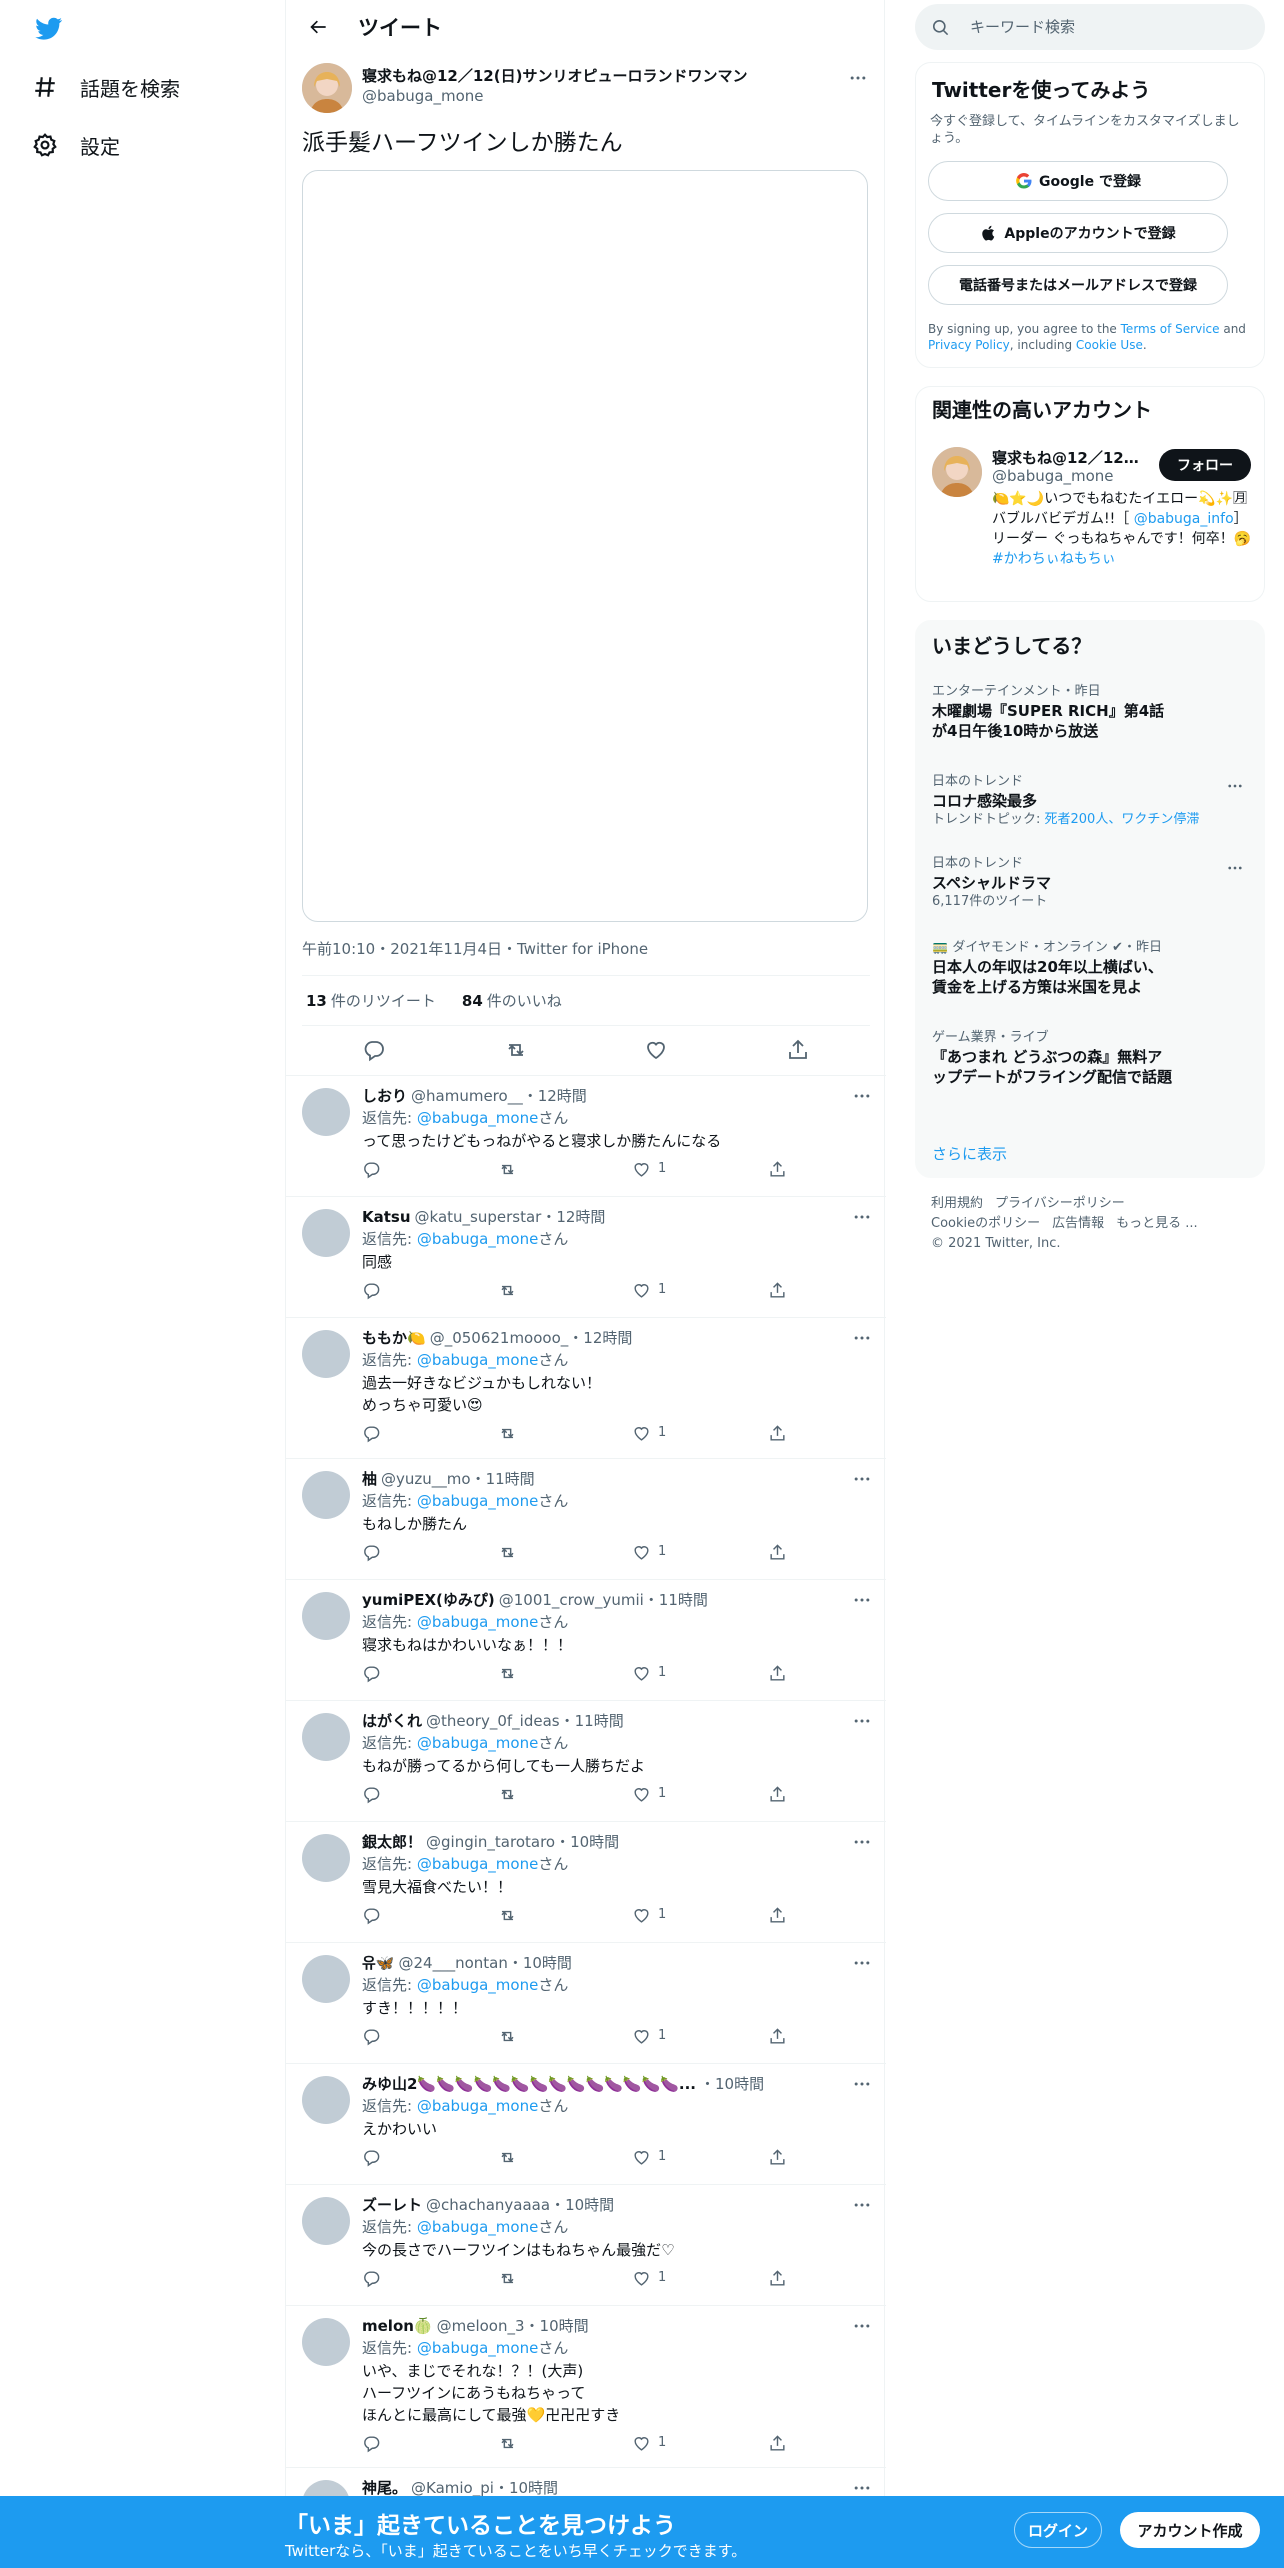 The image size is (1284, 2568). I want to click on phone-email-signup-button: 電話番号またはメールアドレスで登録, so click(1078, 285).